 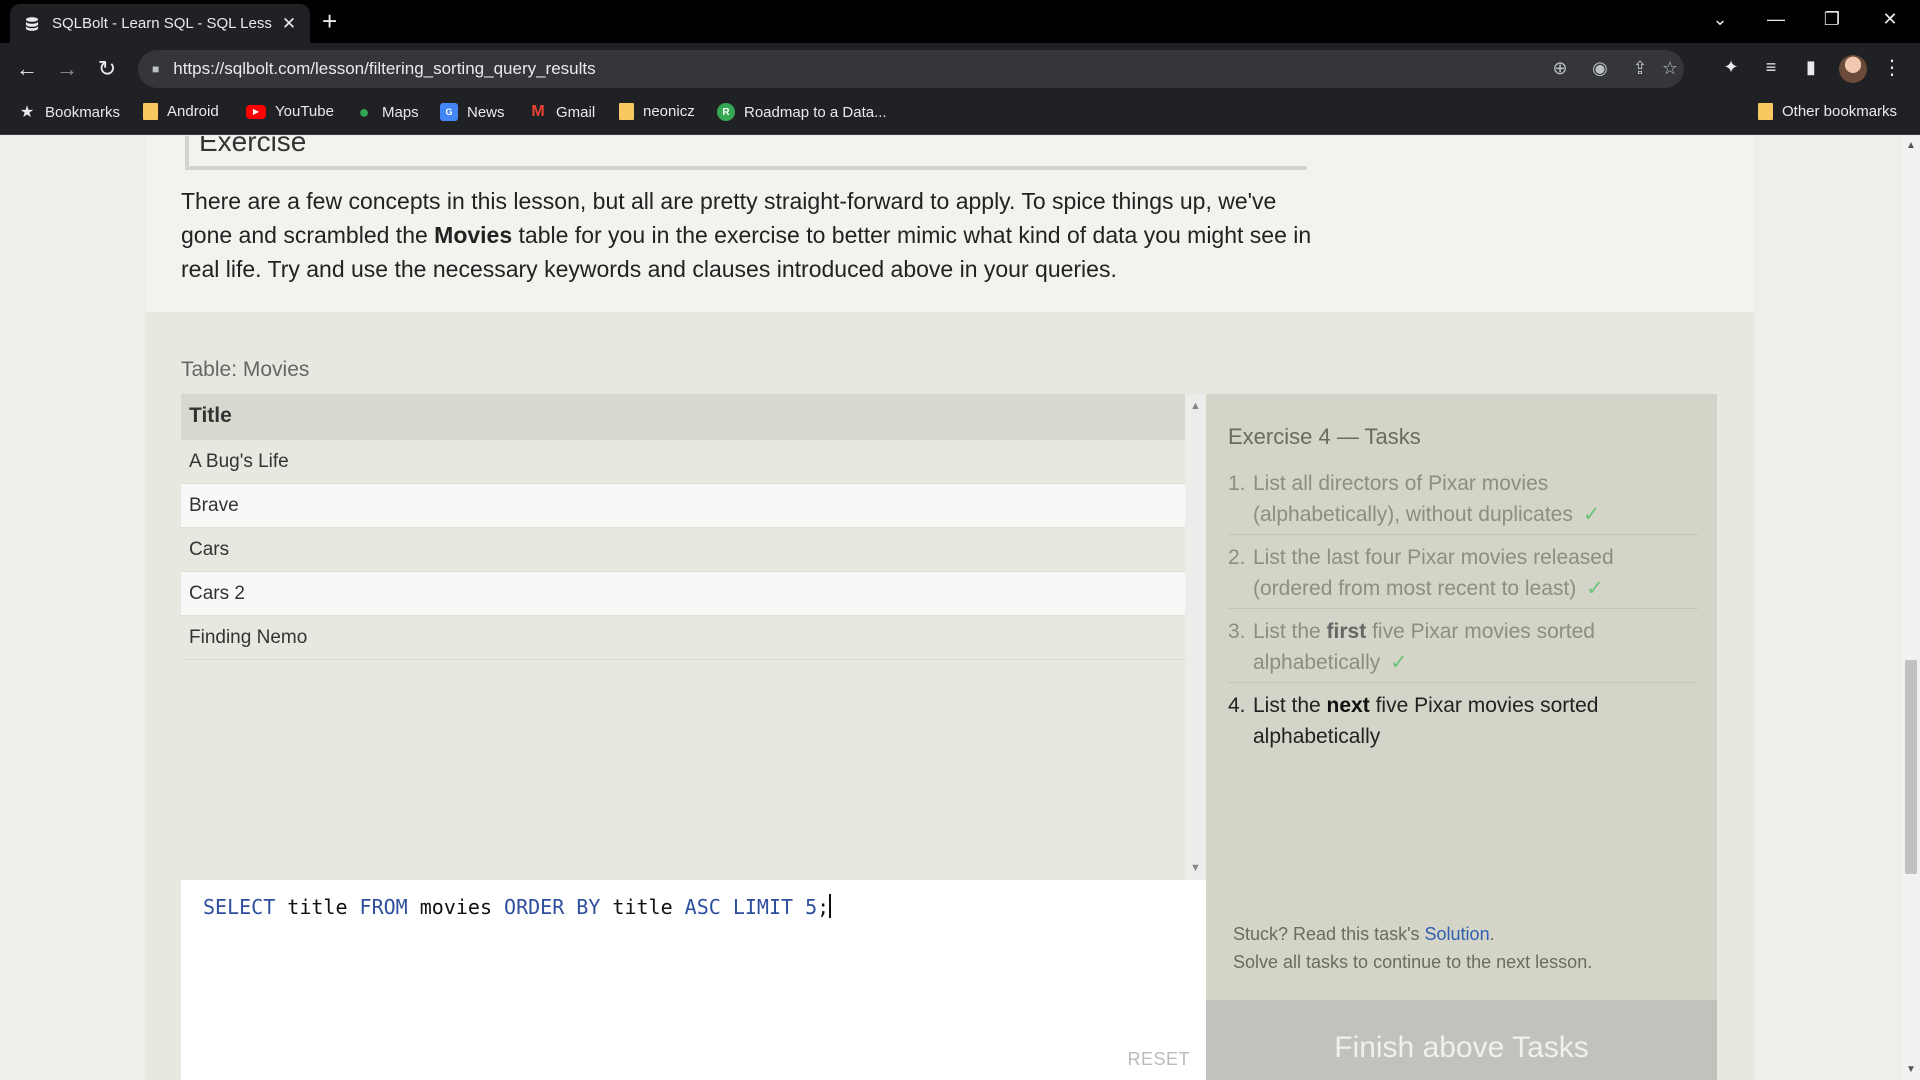 I want to click on side-panel-icon: ▮, so click(x=1811, y=67).